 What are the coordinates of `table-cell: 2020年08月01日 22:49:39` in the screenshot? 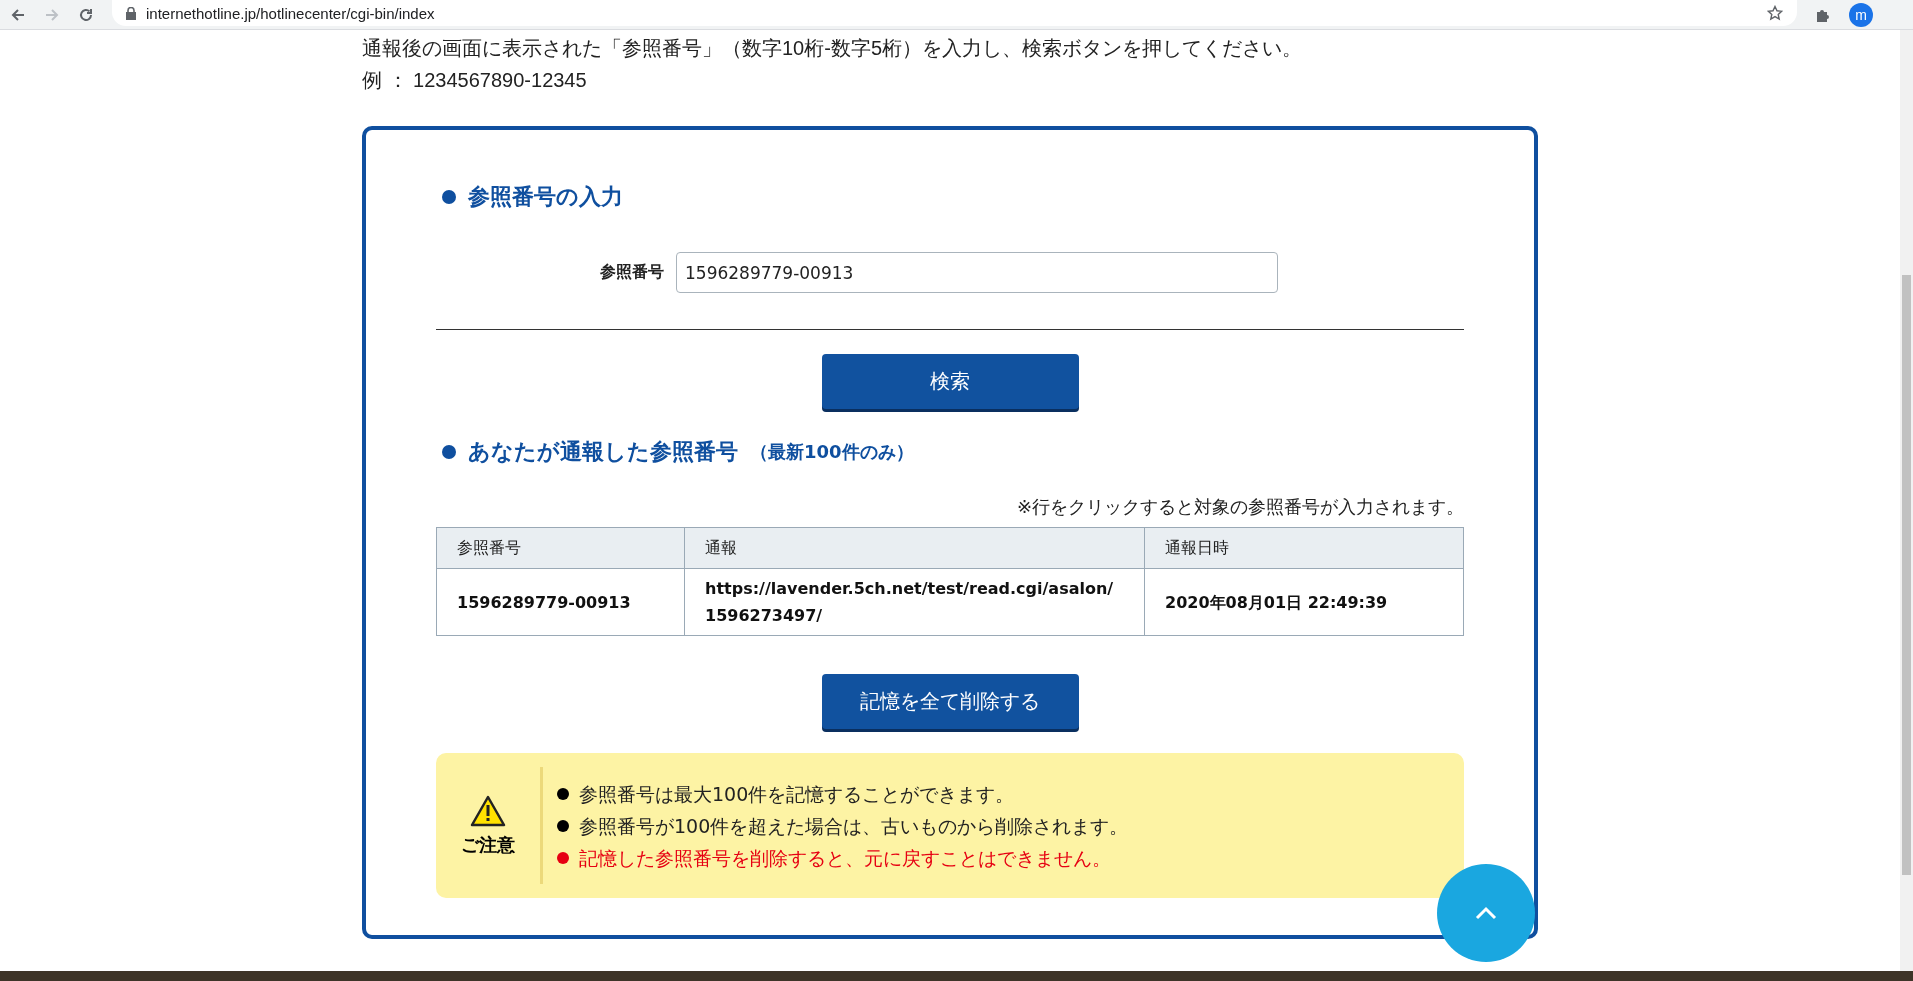 It's located at (1304, 602).